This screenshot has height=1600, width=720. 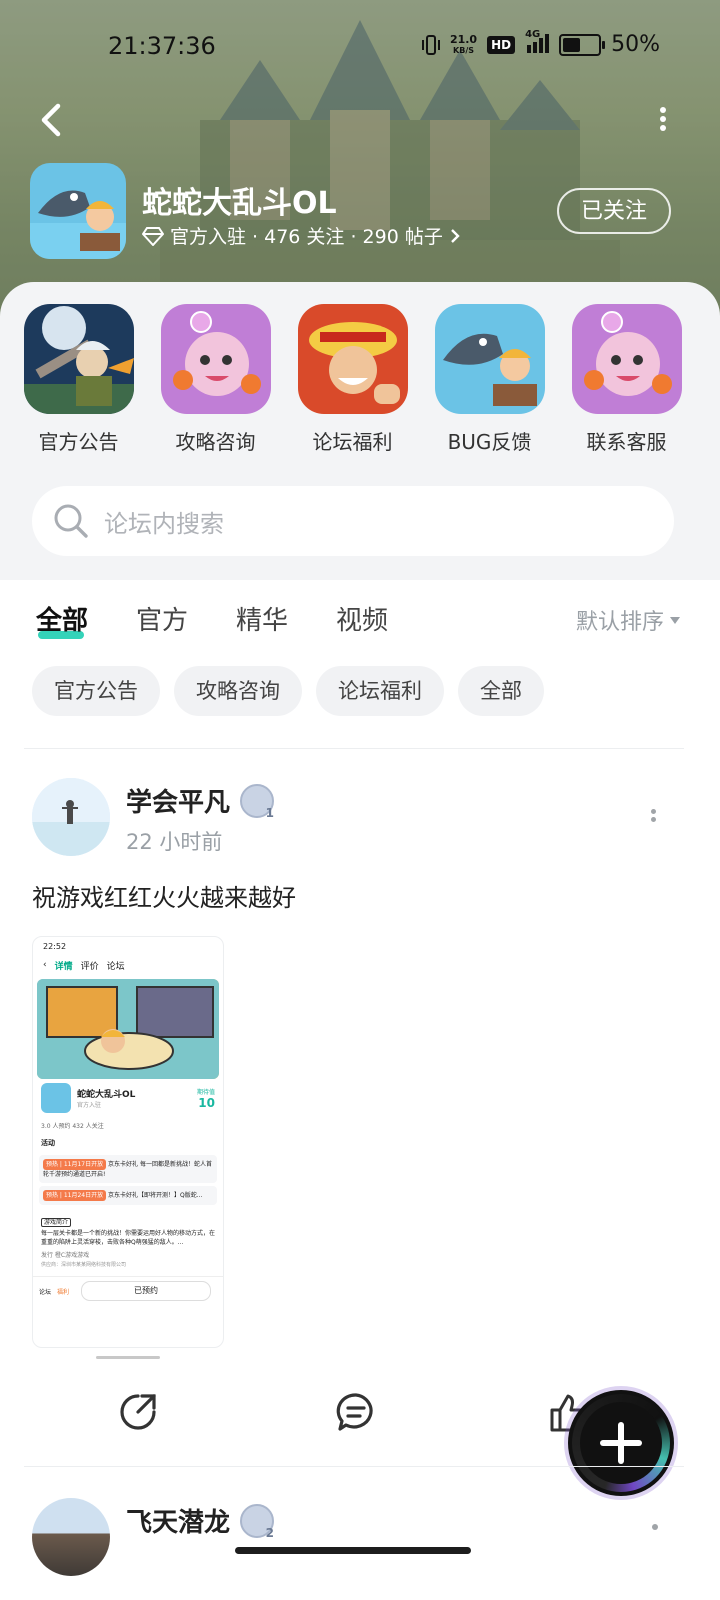 I want to click on topic-chips: 官方公告 攻略咨询 论坛福利 全部, so click(x=288, y=691).